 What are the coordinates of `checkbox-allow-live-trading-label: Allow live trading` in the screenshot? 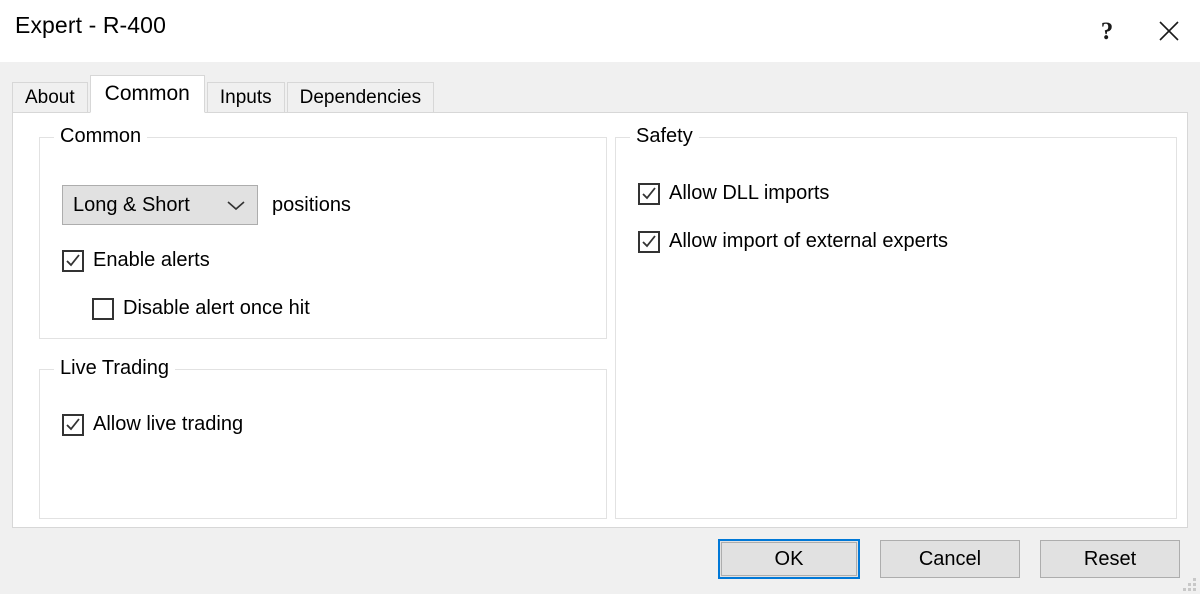 It's located at (168, 424).